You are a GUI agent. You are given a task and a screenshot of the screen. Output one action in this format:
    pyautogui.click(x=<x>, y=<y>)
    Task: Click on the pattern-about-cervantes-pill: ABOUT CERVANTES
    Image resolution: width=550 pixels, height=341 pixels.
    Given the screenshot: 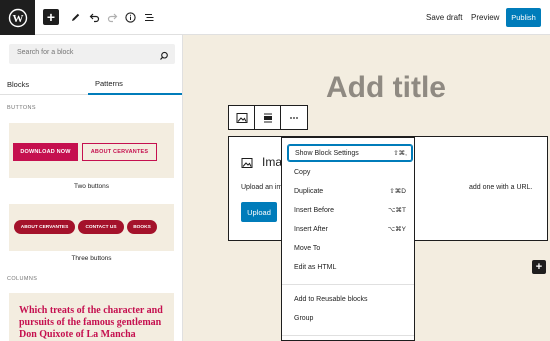 What is the action you would take?
    pyautogui.click(x=44, y=227)
    